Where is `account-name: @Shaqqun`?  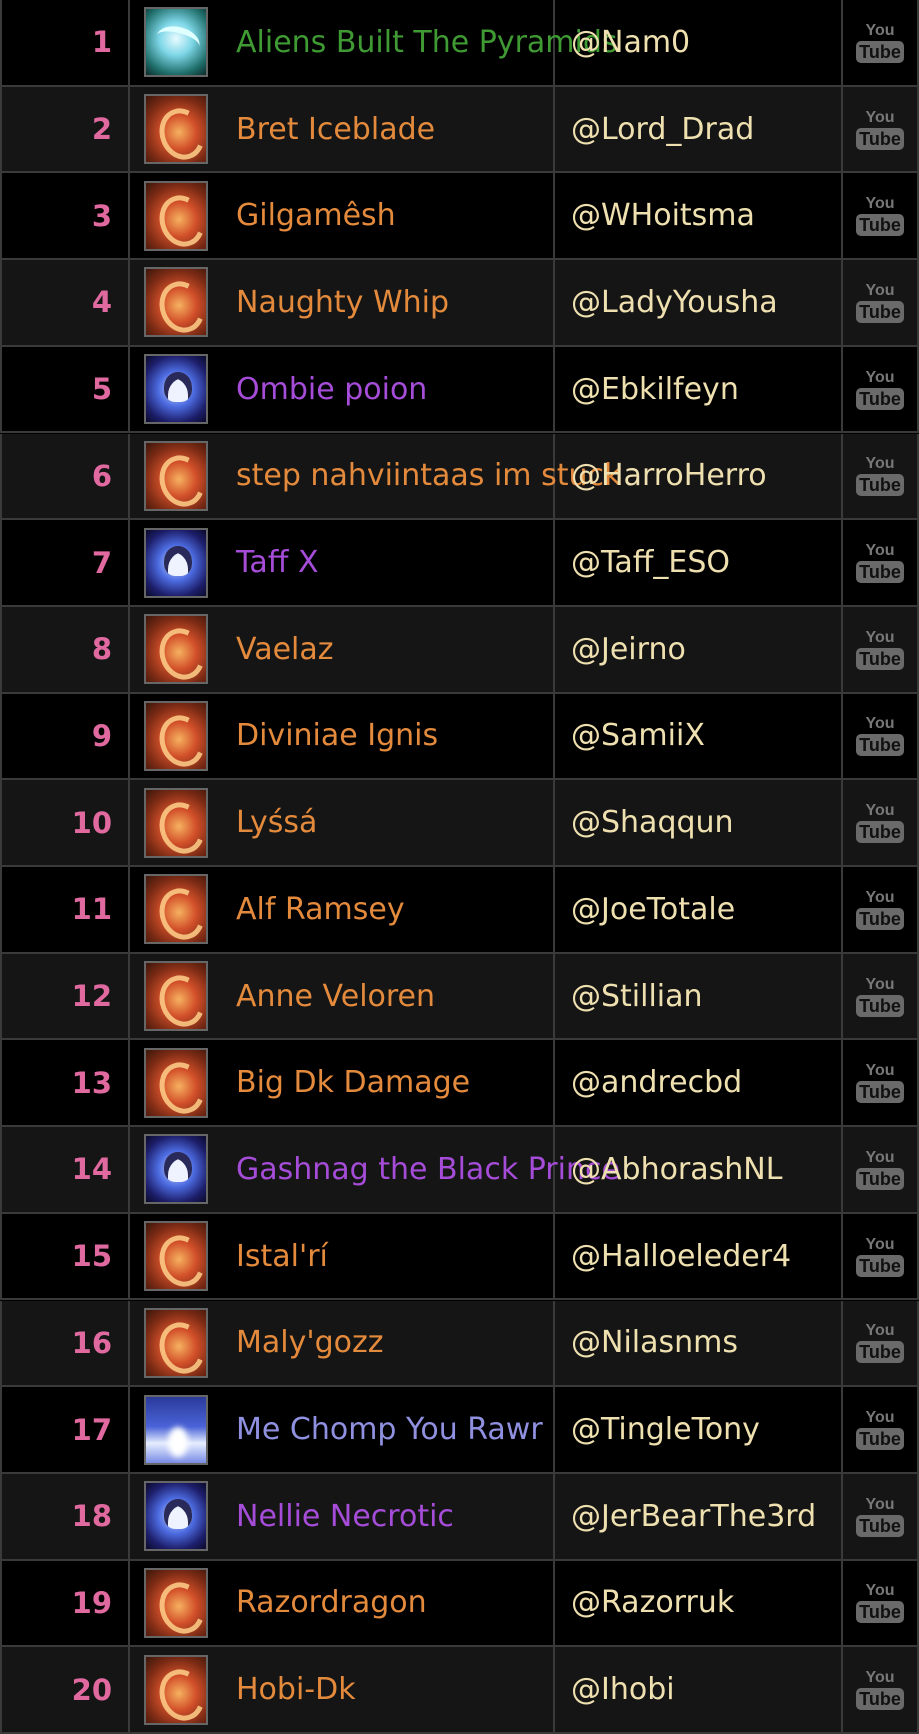 account-name: @Shaqqun is located at coordinates (652, 823).